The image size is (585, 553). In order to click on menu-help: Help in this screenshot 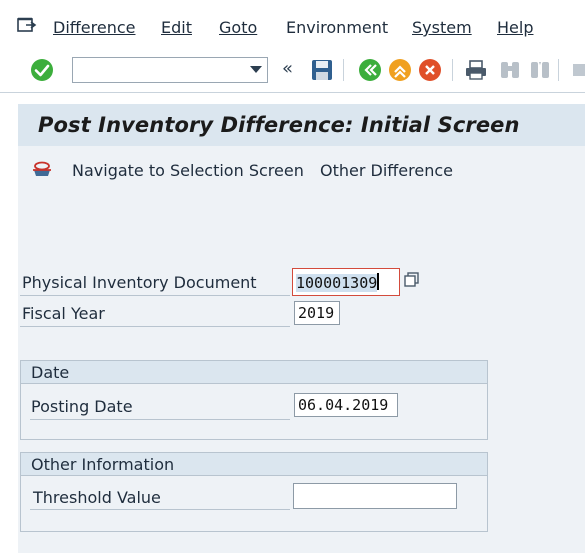, I will do `click(515, 27)`.